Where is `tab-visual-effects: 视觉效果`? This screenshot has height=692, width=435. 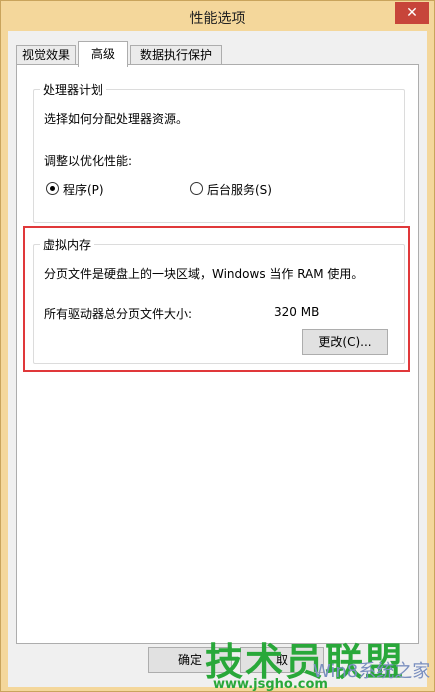 tab-visual-effects: 视觉效果 is located at coordinates (46, 55).